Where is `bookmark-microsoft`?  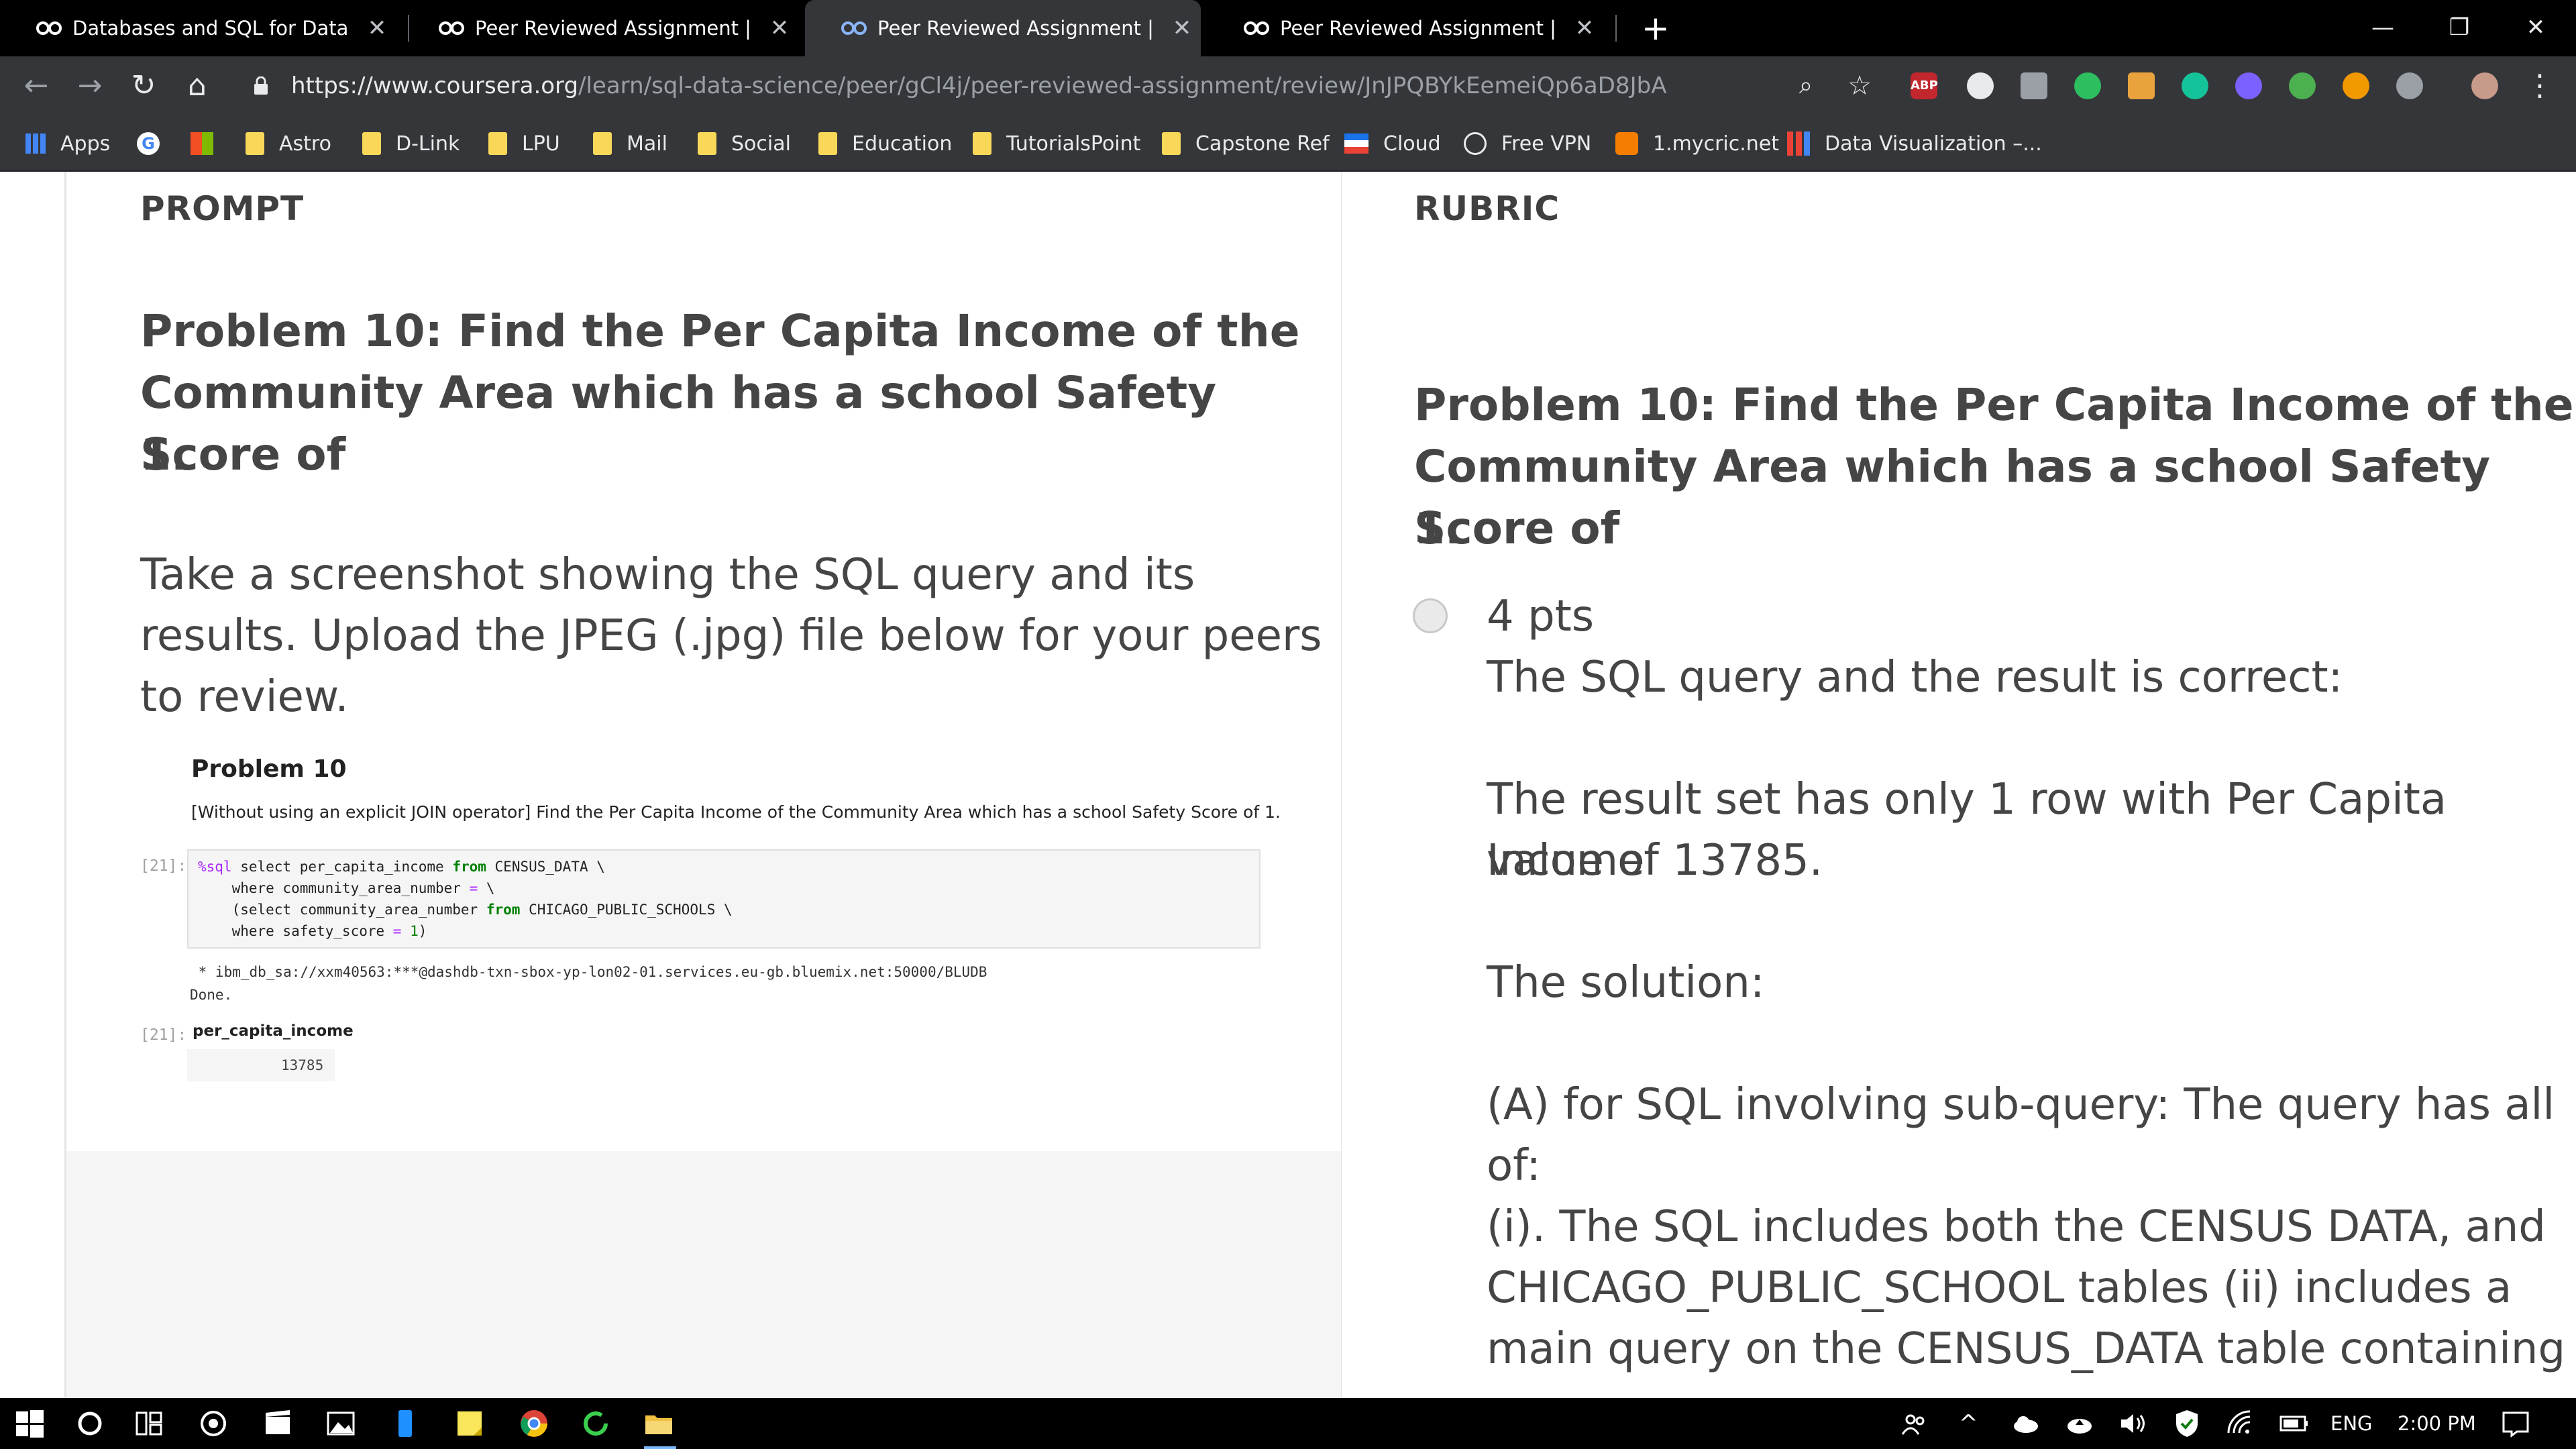 bookmark-microsoft is located at coordinates (209, 143).